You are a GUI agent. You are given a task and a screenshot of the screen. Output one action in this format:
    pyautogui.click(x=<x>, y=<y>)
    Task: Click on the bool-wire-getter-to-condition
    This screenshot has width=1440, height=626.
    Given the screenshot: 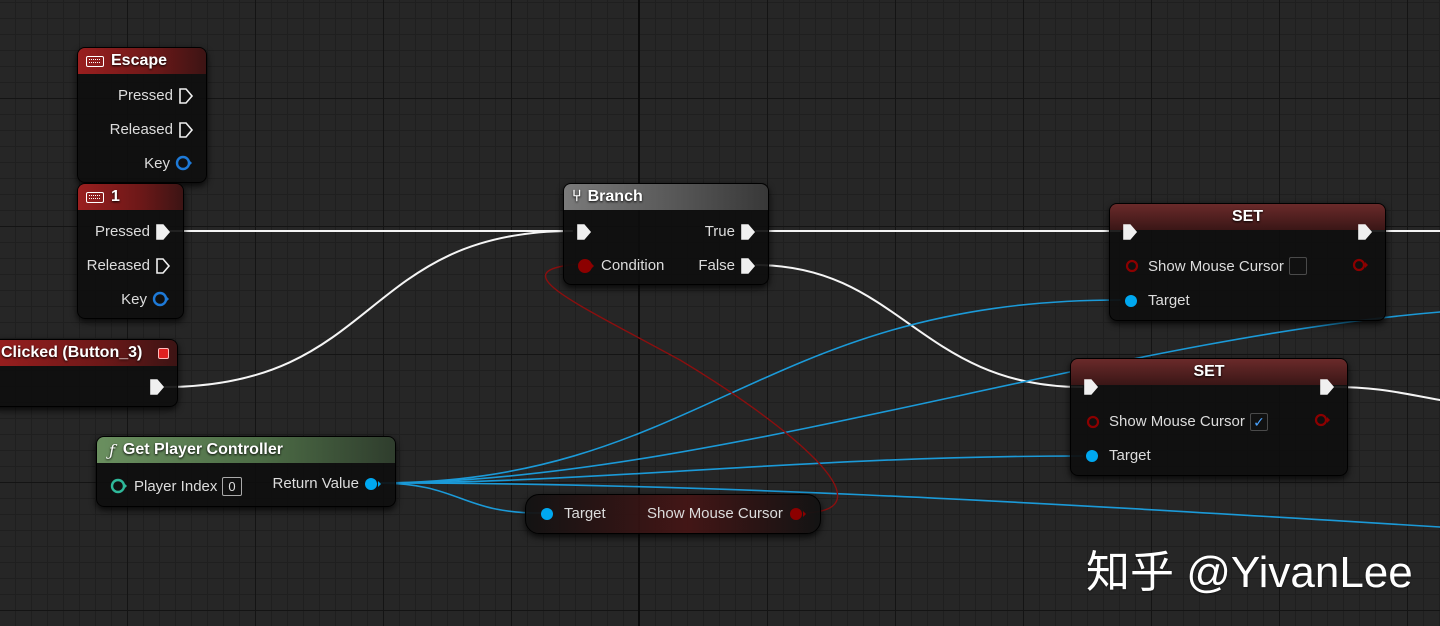 What is the action you would take?
    pyautogui.click(x=691, y=388)
    